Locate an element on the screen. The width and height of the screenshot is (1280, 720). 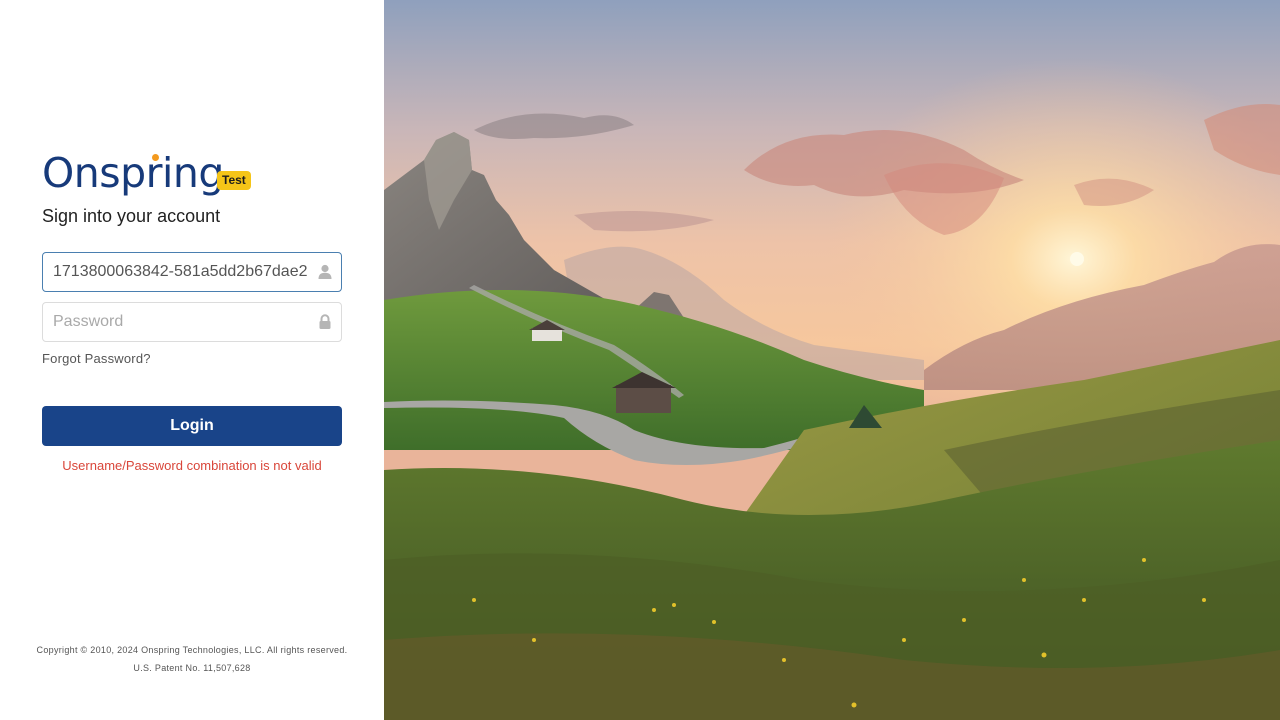
forgot-password-link: Forgot Password? is located at coordinates (96, 358).